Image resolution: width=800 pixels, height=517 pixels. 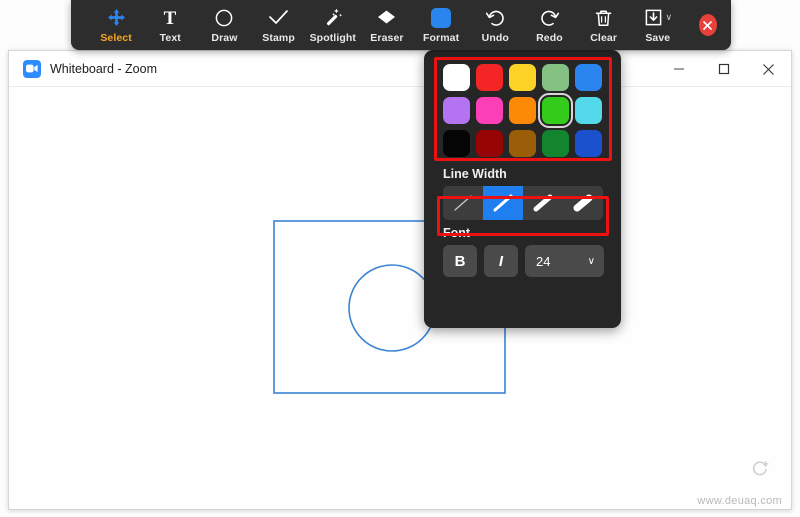 What do you see at coordinates (503, 203) in the screenshot?
I see `line-width-medium` at bounding box center [503, 203].